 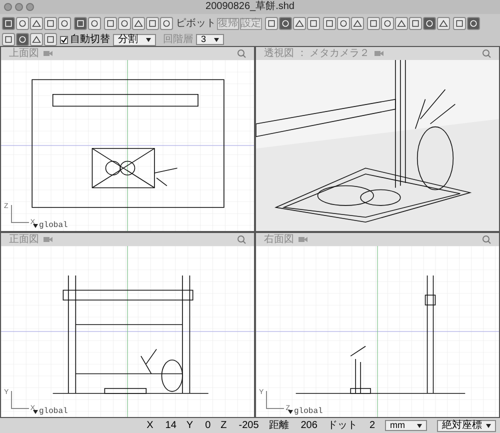 I want to click on coordinate-value: 206, so click(x=309, y=425).